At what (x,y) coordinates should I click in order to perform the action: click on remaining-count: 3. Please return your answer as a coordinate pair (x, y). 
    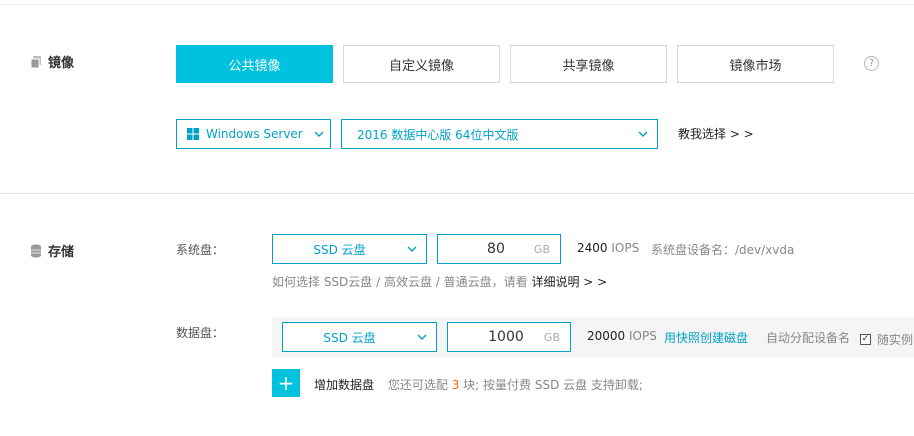
    Looking at the image, I should click on (455, 385).